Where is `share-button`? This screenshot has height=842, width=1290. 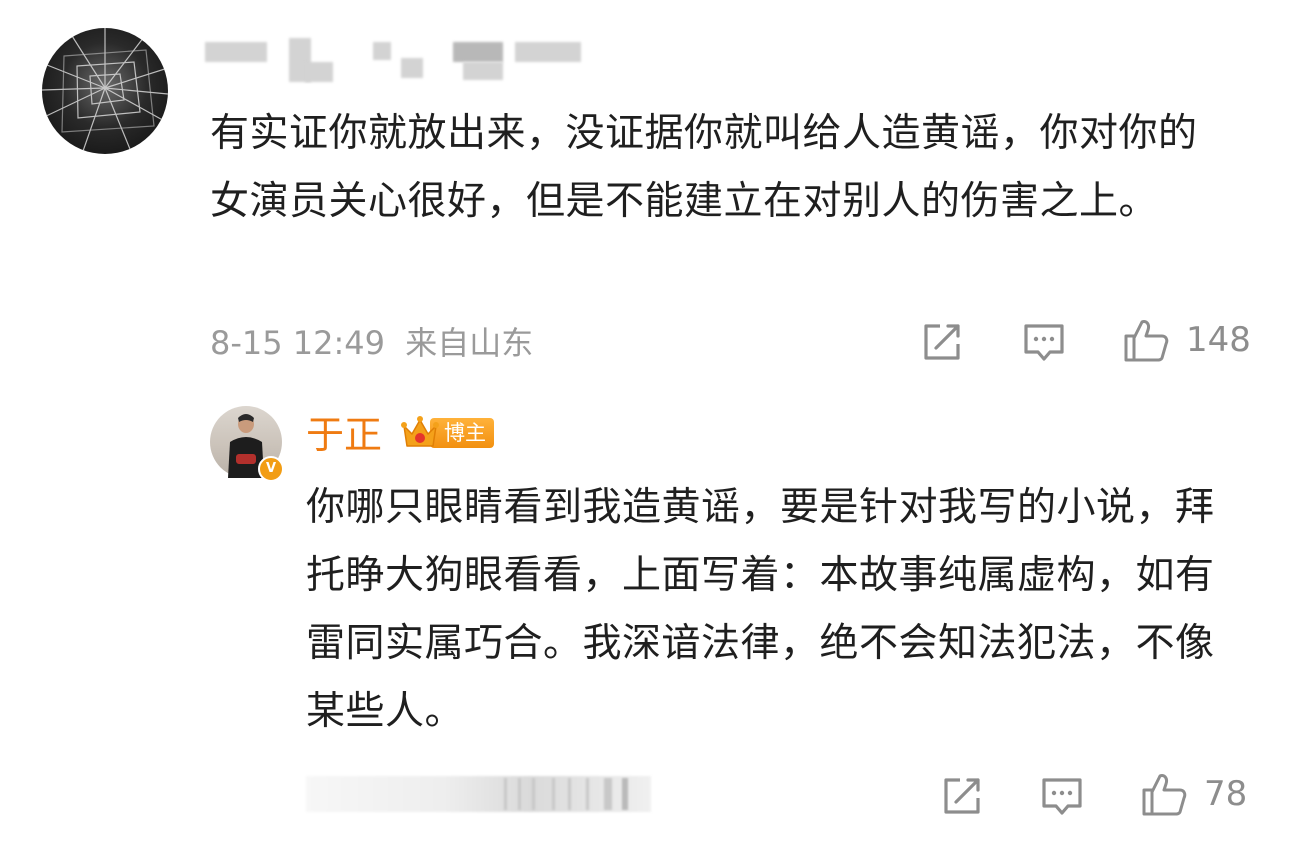 share-button is located at coordinates (942, 342).